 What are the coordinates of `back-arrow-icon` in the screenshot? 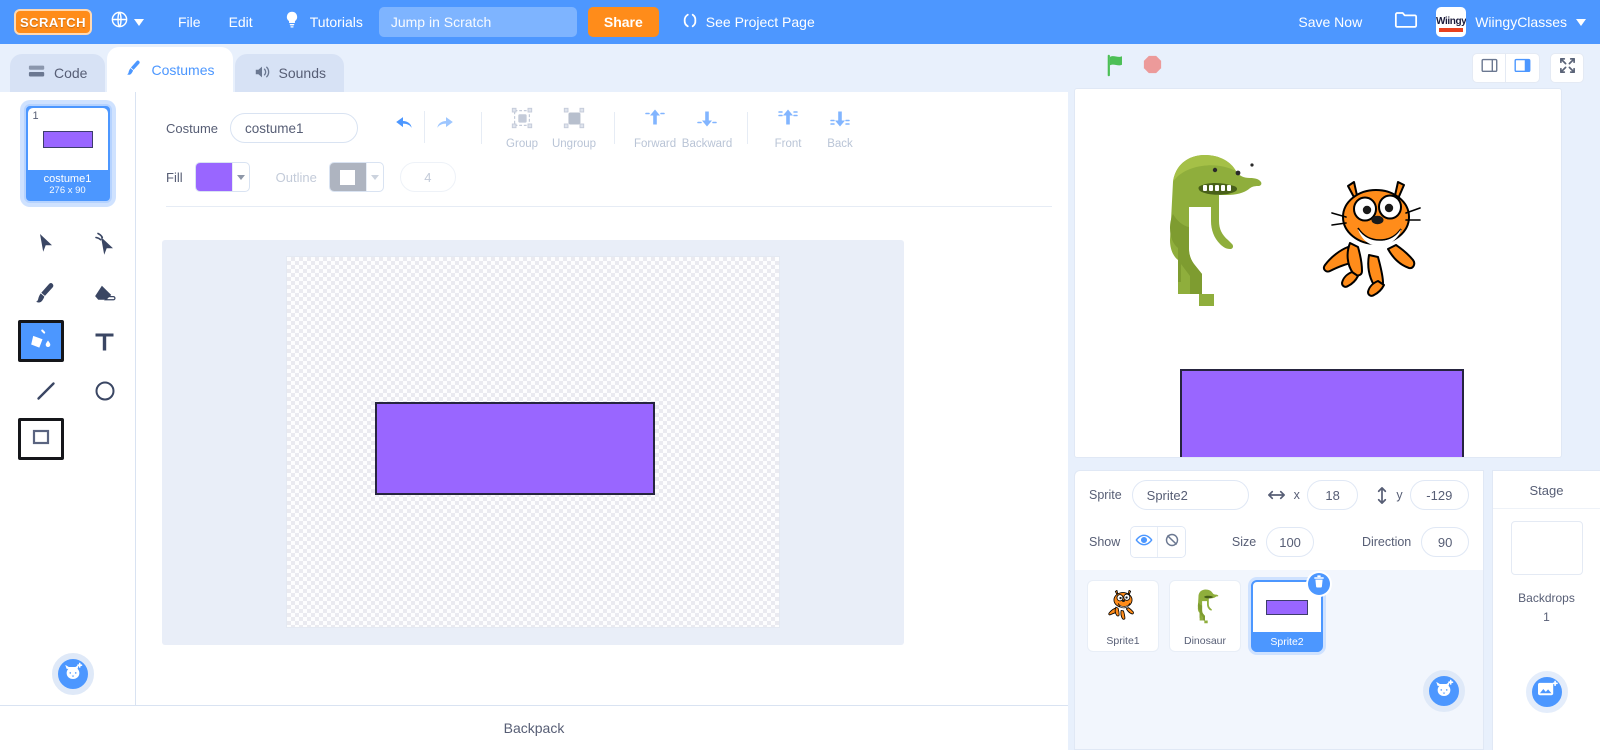 It's located at (840, 120).